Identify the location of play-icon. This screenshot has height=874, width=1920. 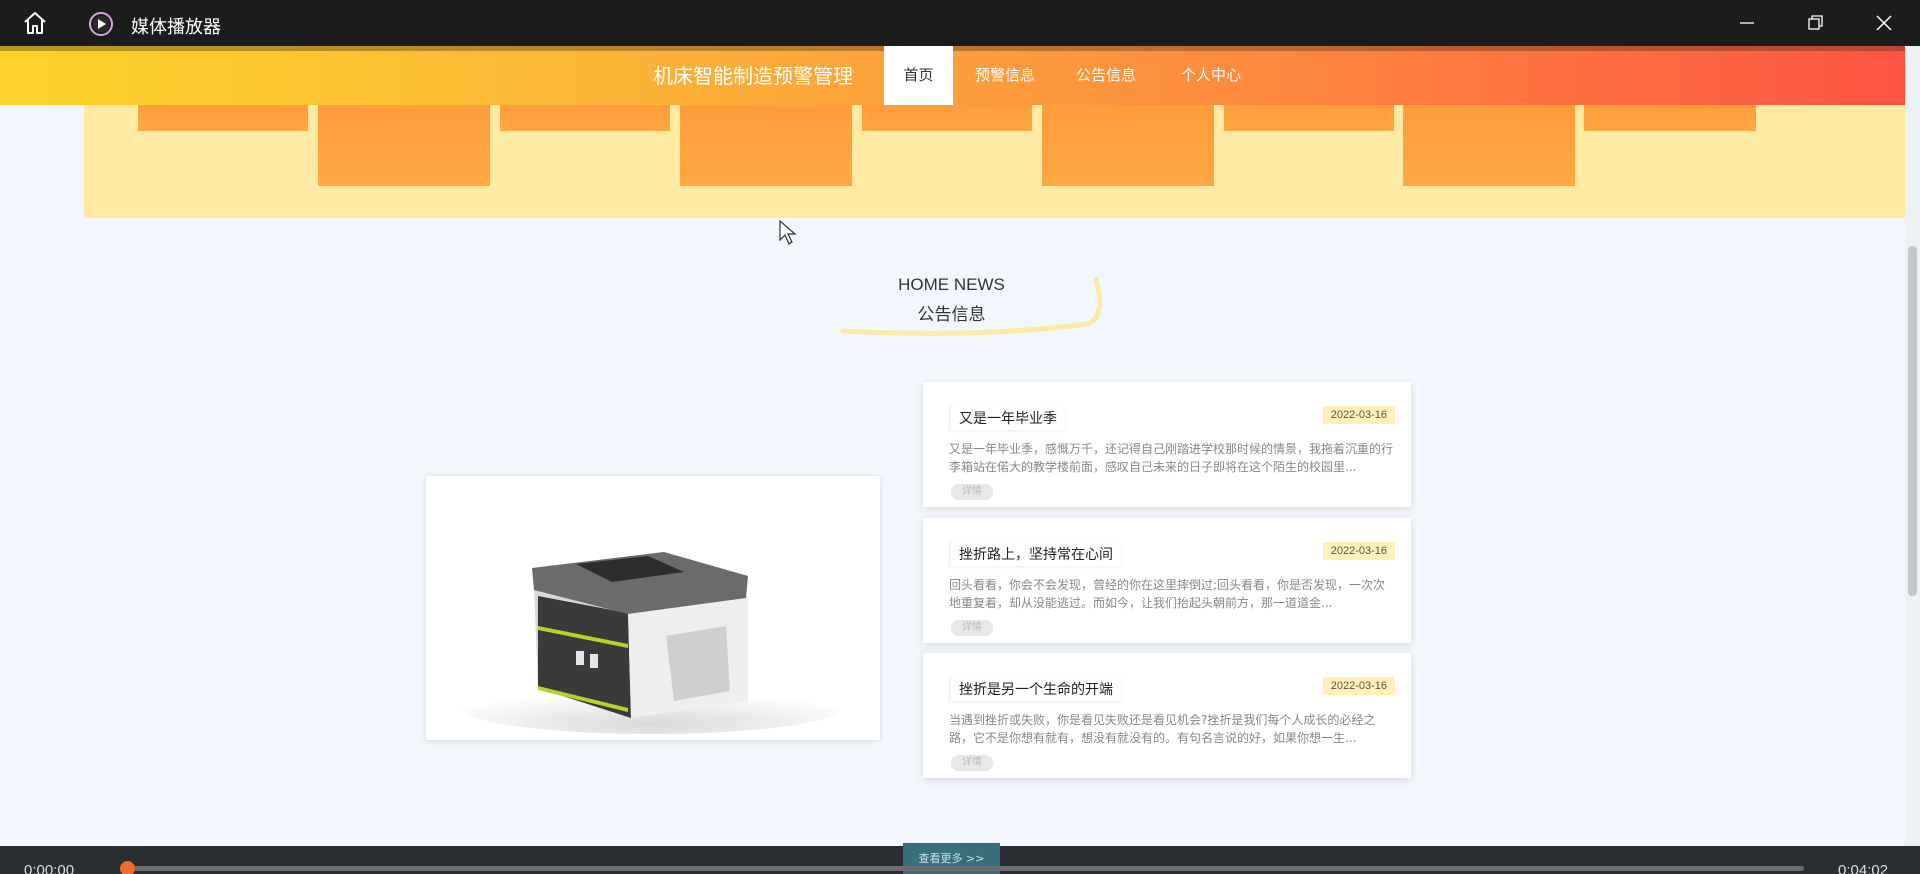
(101, 24).